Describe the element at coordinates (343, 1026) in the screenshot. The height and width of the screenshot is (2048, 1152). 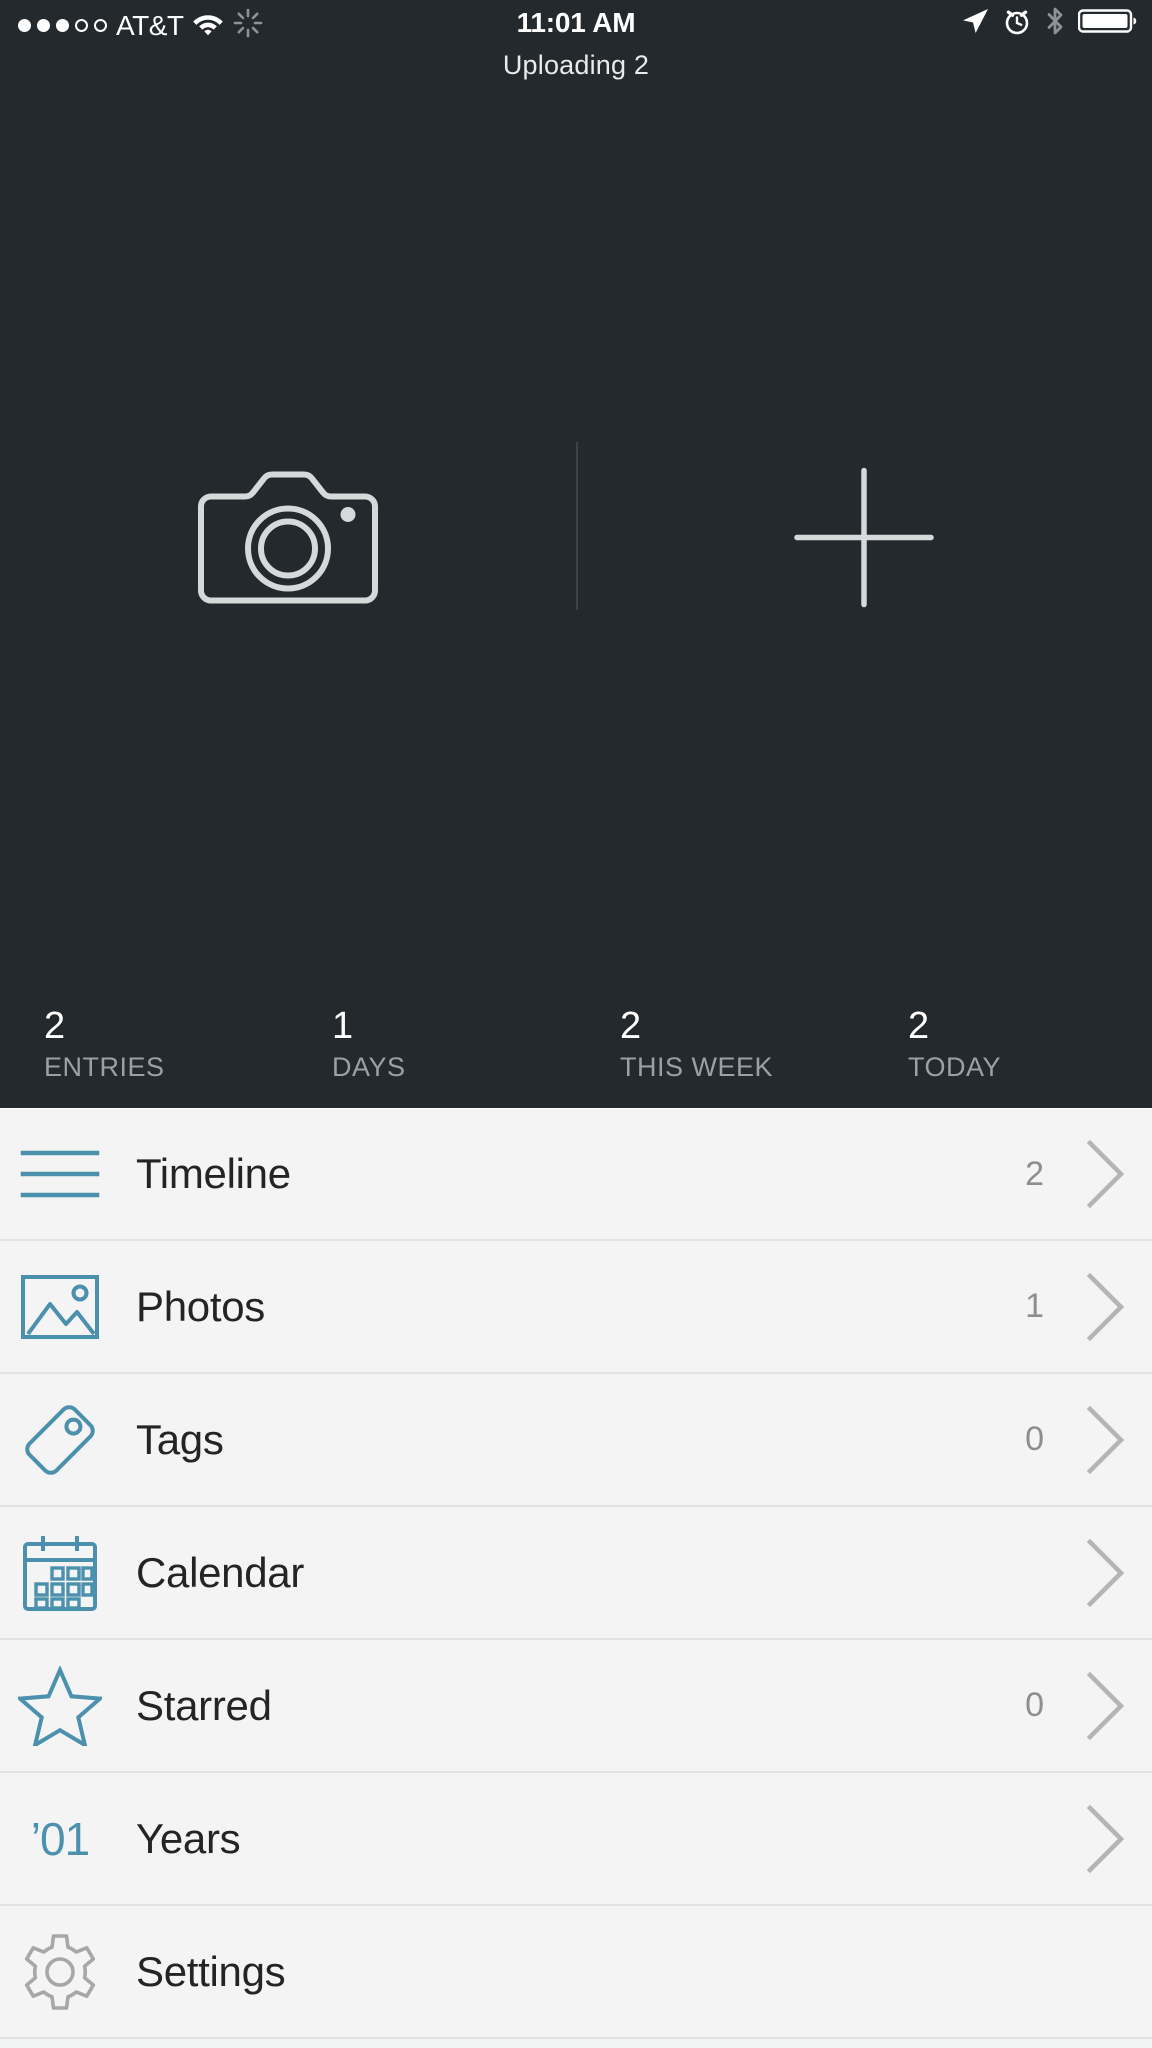
I see `stat-days-value: 1` at that location.